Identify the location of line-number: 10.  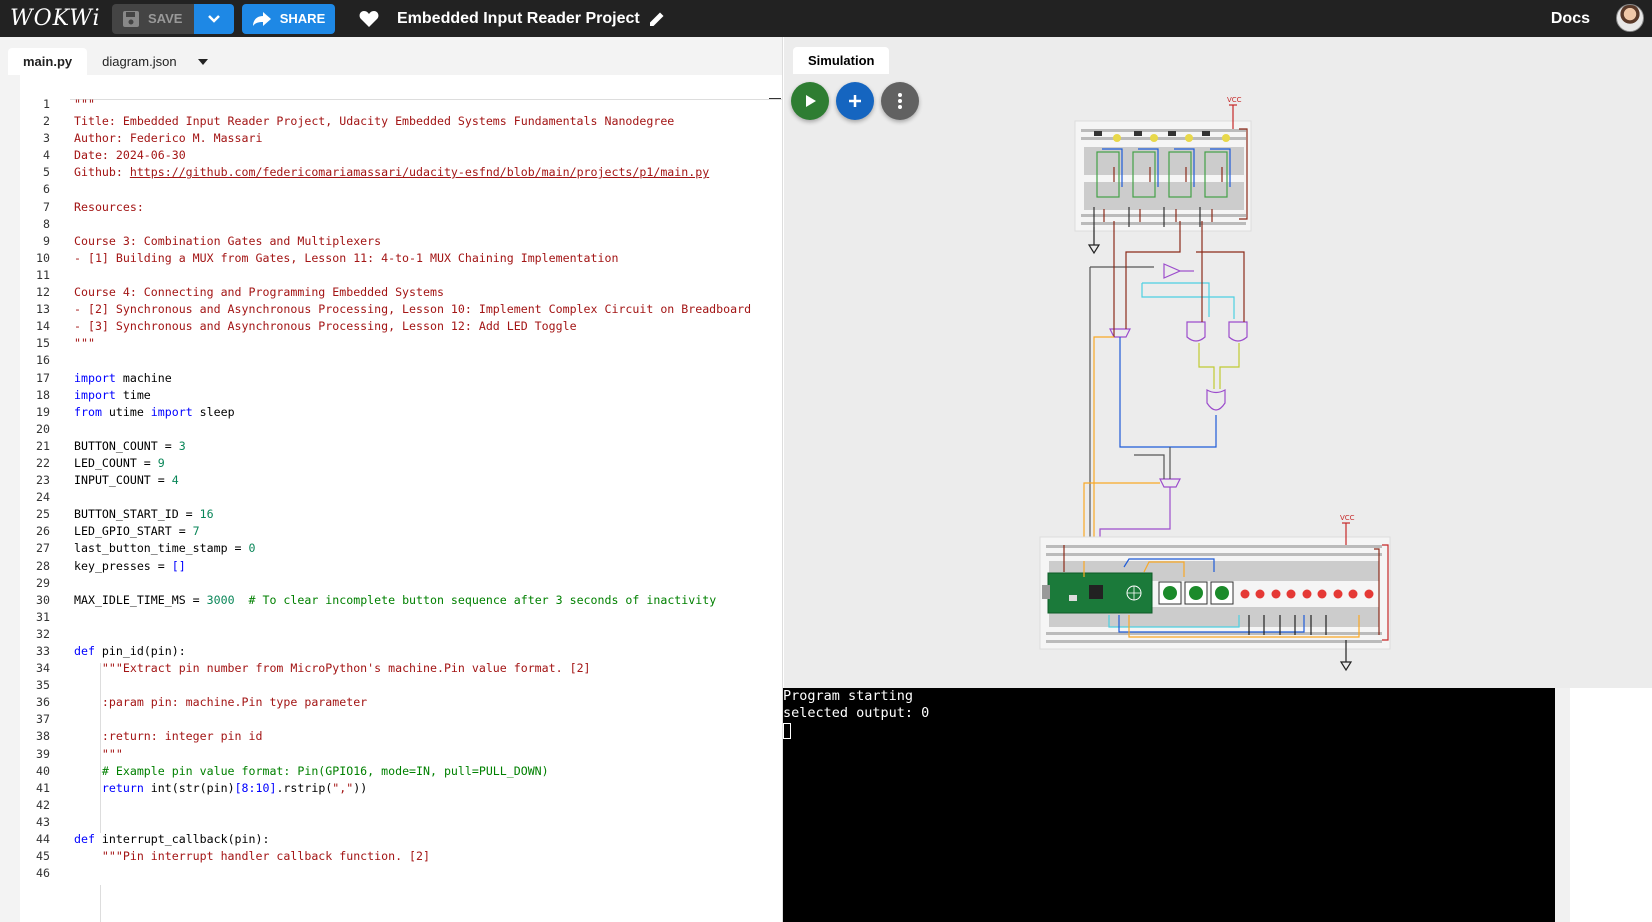
(43, 257).